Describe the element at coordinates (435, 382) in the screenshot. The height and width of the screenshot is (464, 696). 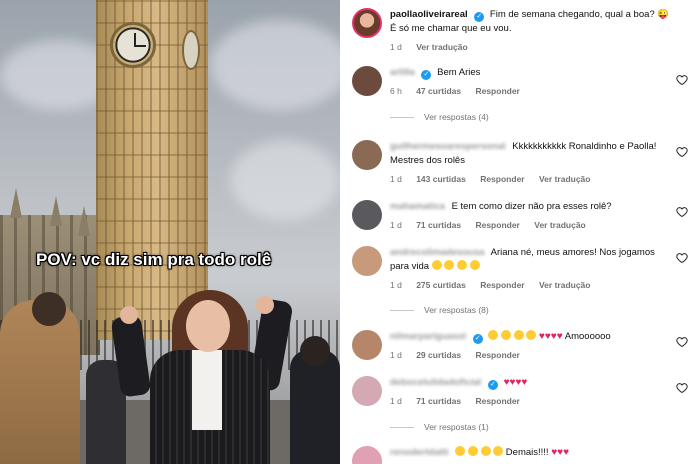
I see `comment-username: debocelulidadoficial` at that location.